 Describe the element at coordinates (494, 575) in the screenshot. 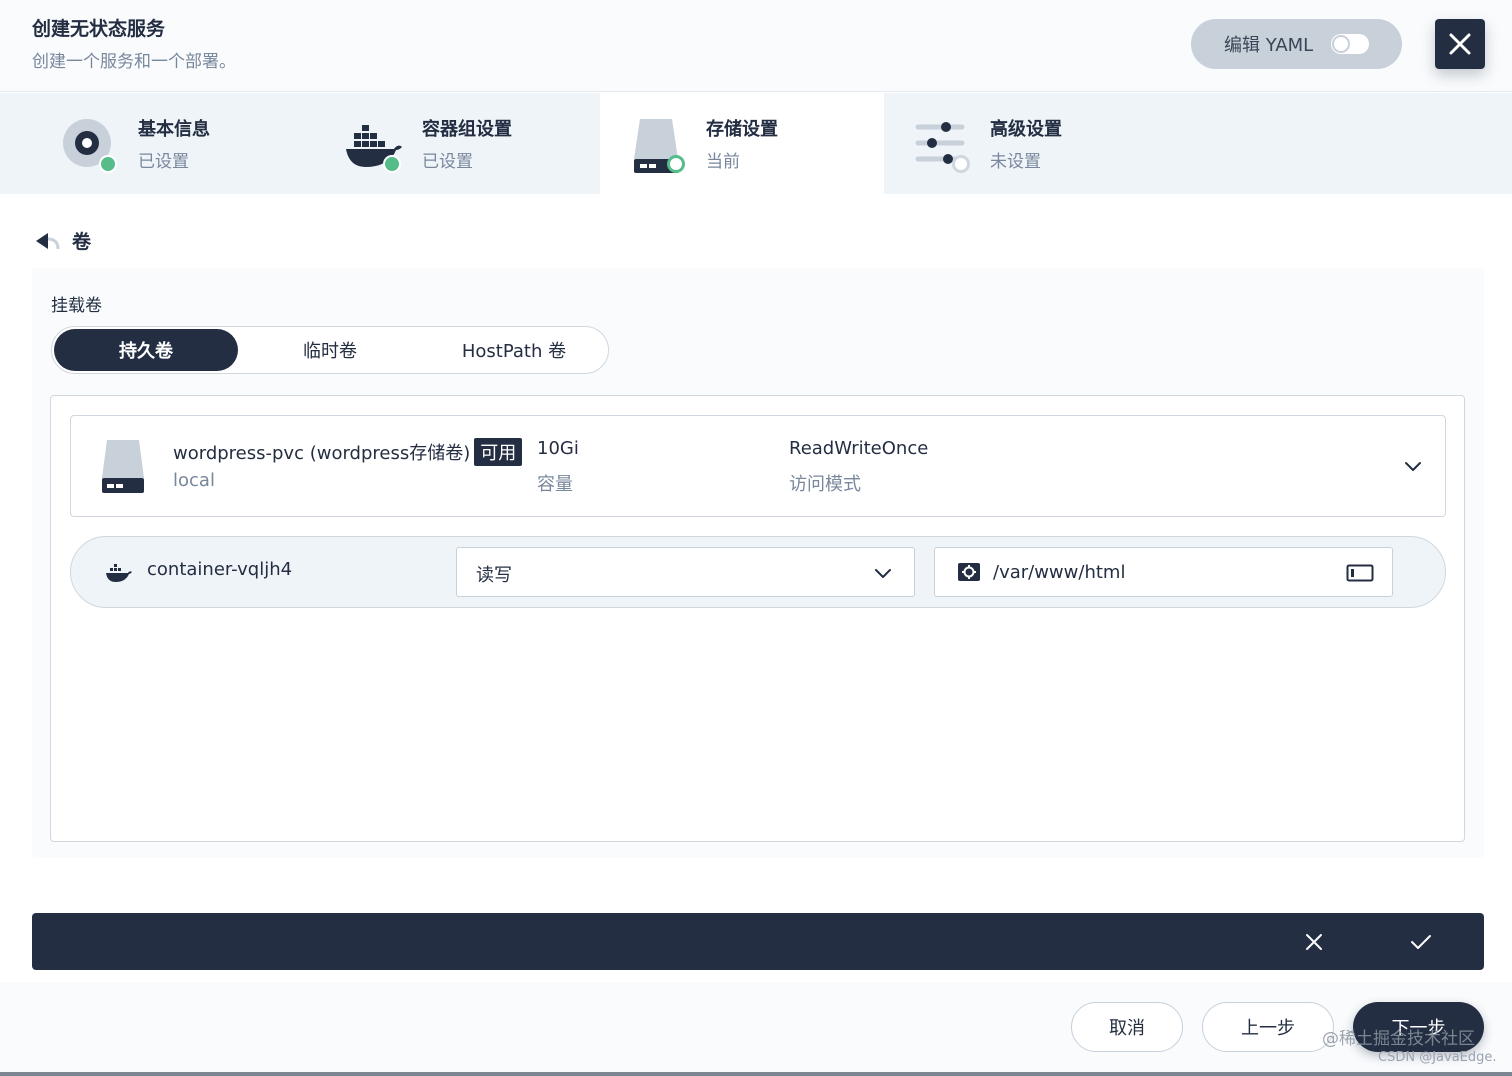

I see `access-mode-selected: 读写` at that location.